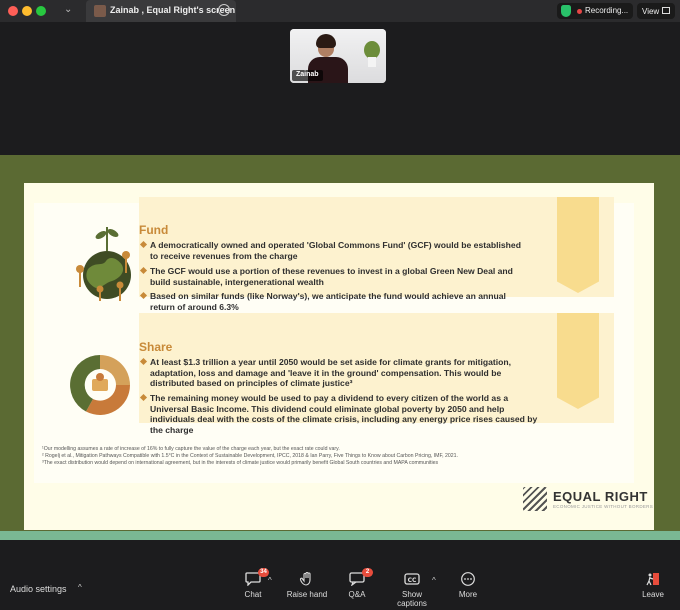 This screenshot has height=610, width=680. Describe the element at coordinates (535, 499) in the screenshot. I see `logo-icon` at that location.